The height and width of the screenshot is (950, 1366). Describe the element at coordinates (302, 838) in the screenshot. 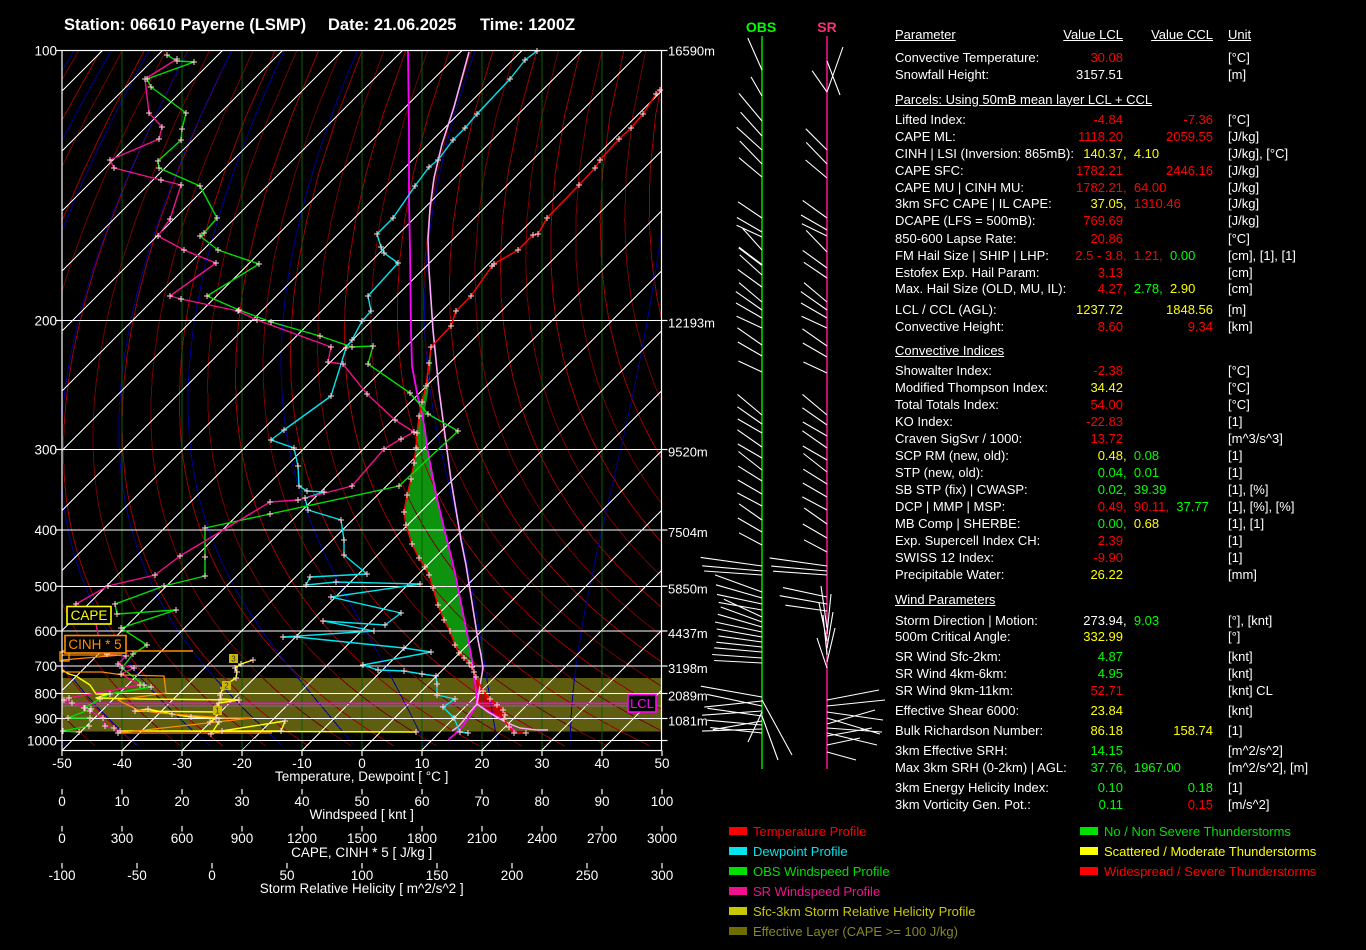

I see `svg-text: 1200` at that location.